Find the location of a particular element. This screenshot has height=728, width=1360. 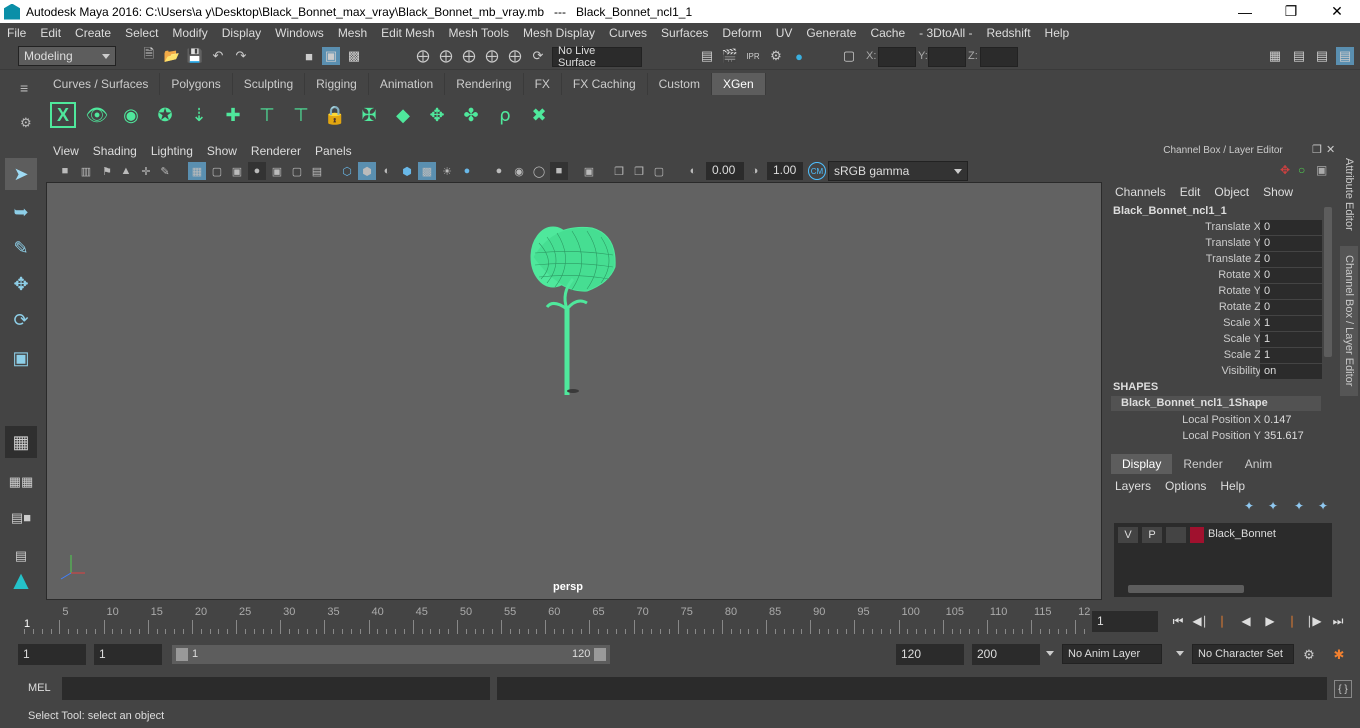

save-scene-icon: 💾 is located at coordinates (195, 56).